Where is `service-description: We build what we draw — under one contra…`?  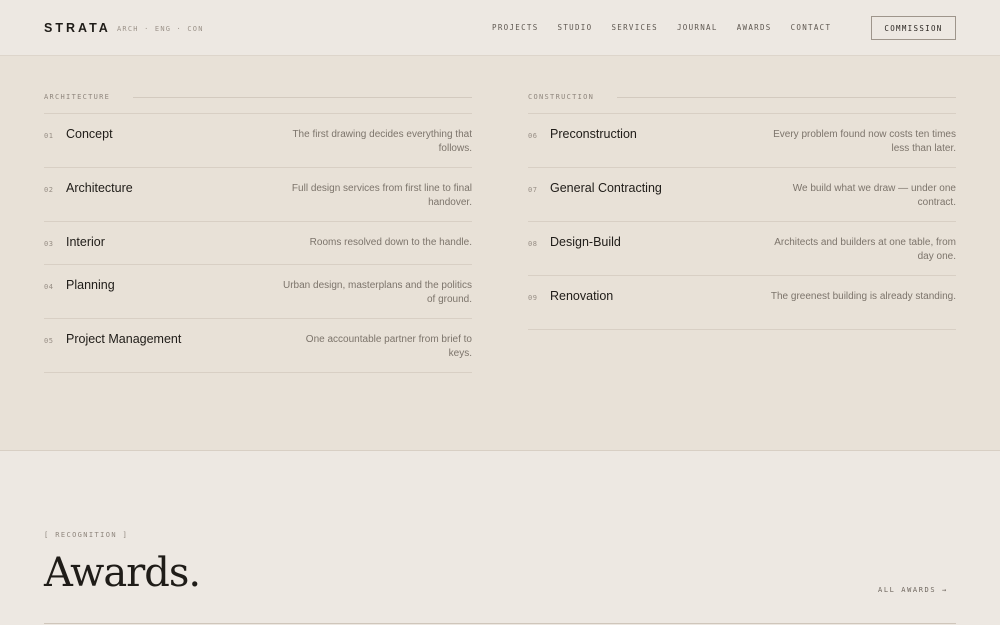 service-description: We build what we draw — under one contra… is located at coordinates (874, 195).